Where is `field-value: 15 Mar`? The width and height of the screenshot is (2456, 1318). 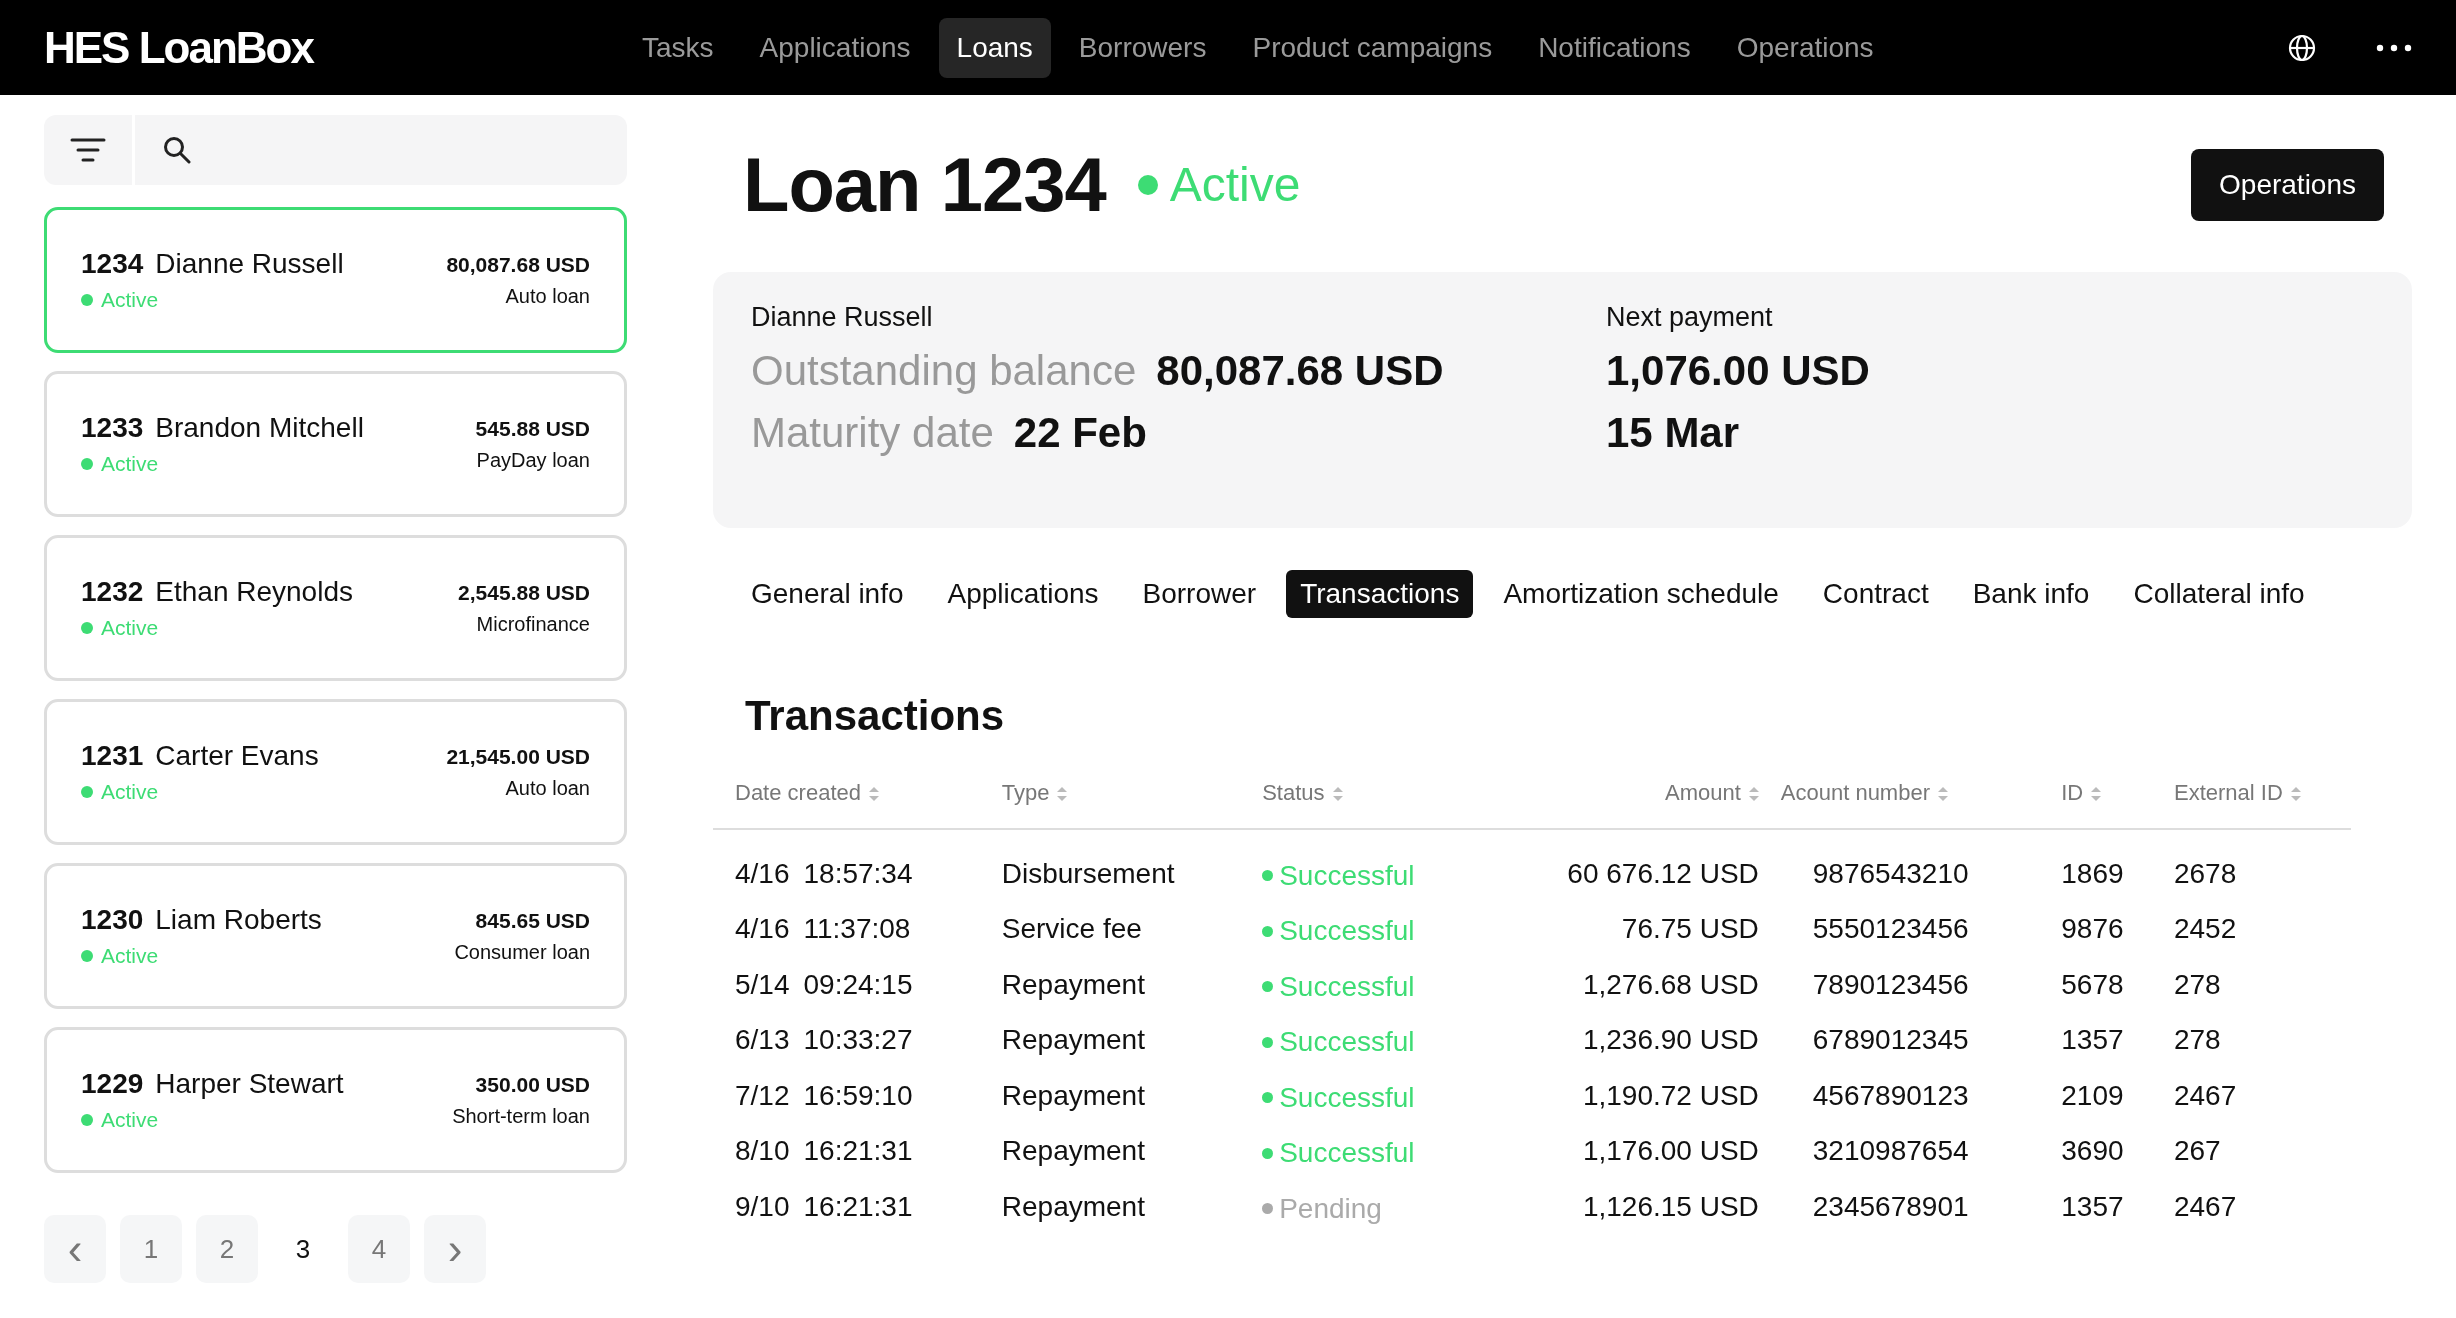
field-value: 15 Mar is located at coordinates (1673, 433).